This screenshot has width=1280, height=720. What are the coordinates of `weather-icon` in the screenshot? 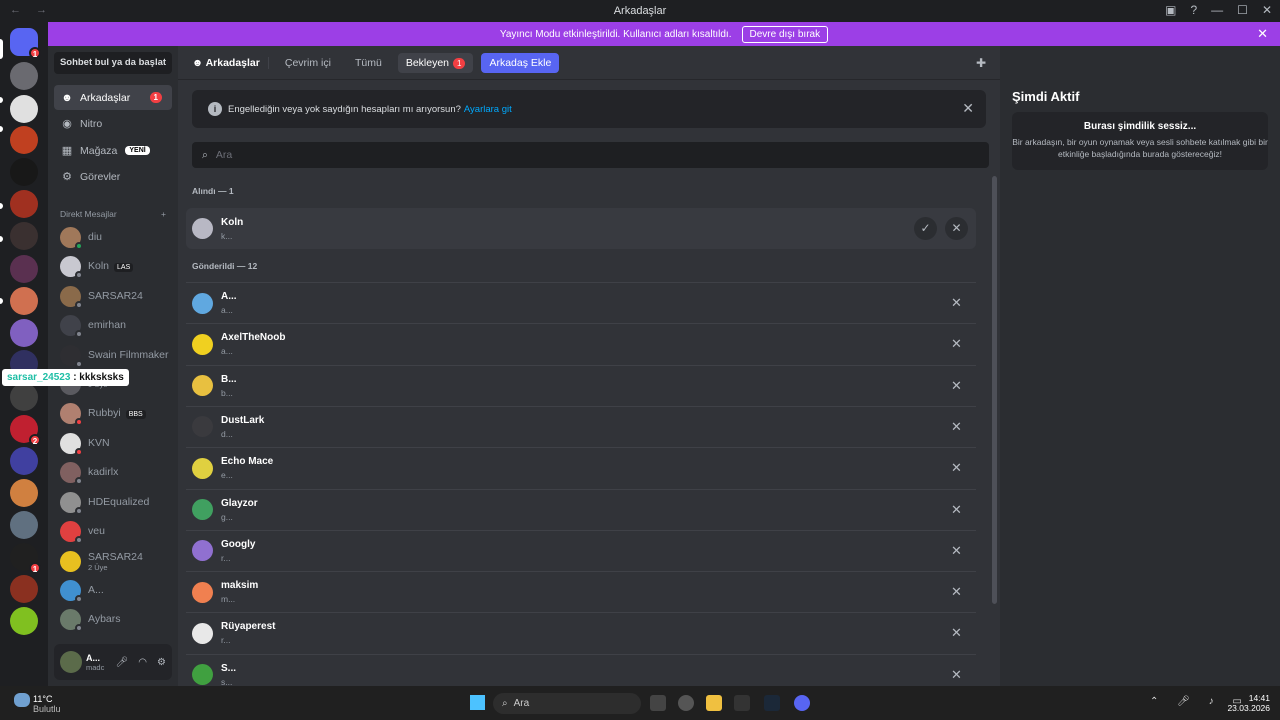 It's located at (22, 700).